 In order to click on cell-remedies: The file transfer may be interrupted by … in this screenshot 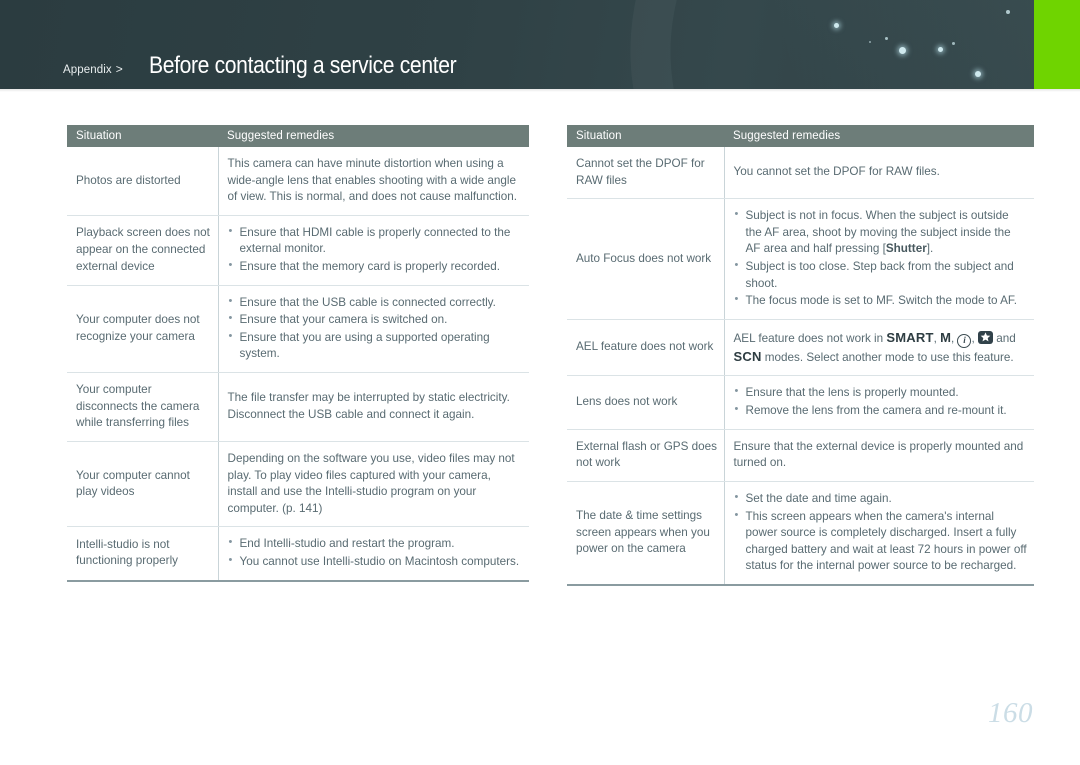, I will do `click(373, 407)`.